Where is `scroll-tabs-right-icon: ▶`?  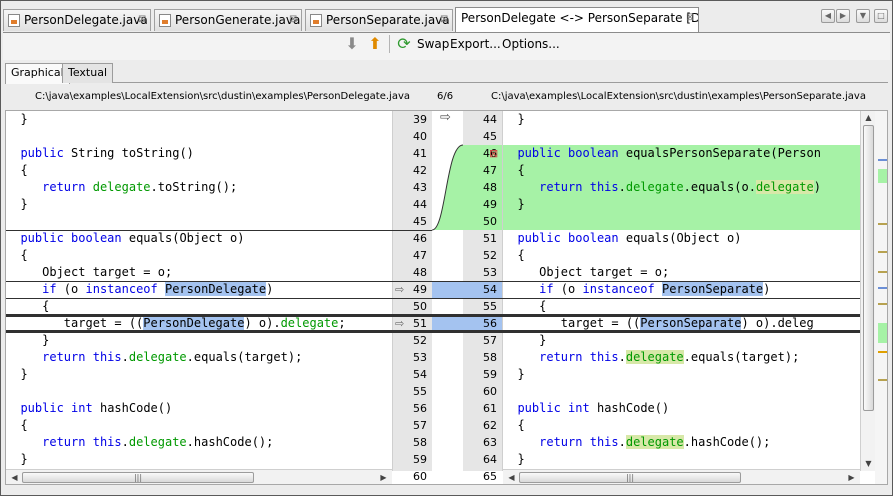 scroll-tabs-right-icon: ▶ is located at coordinates (843, 16).